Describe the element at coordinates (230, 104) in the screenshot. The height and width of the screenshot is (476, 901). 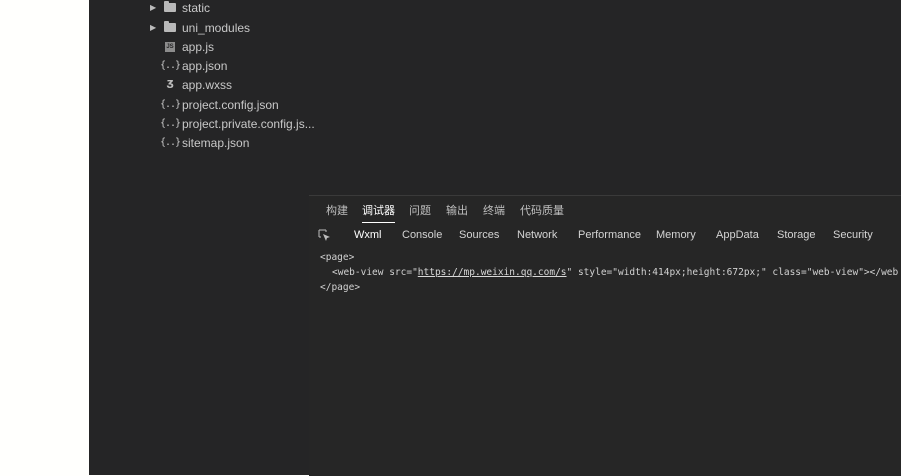
I see `tree-item-label: project.config.json` at that location.